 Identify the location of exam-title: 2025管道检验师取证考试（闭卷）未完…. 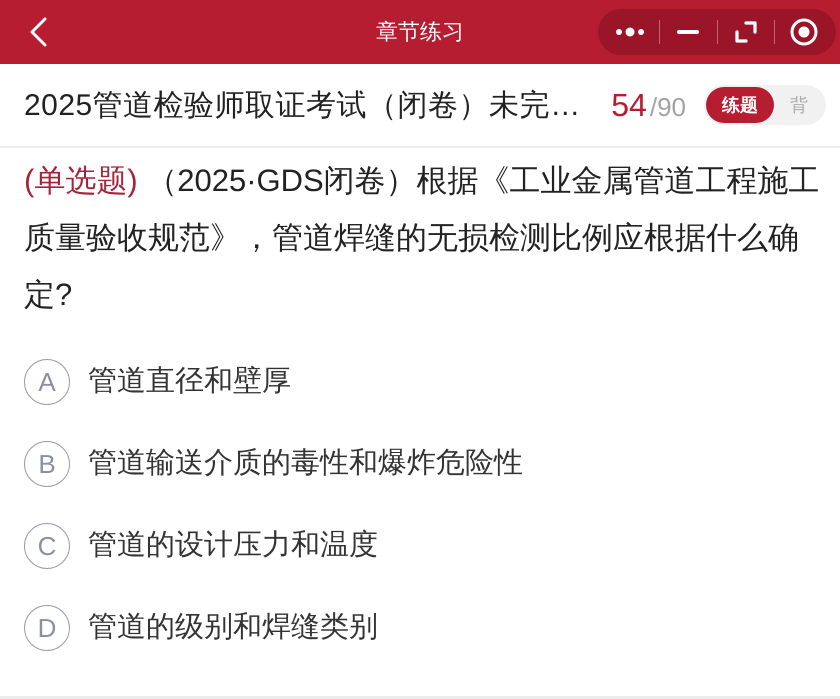
(302, 106).